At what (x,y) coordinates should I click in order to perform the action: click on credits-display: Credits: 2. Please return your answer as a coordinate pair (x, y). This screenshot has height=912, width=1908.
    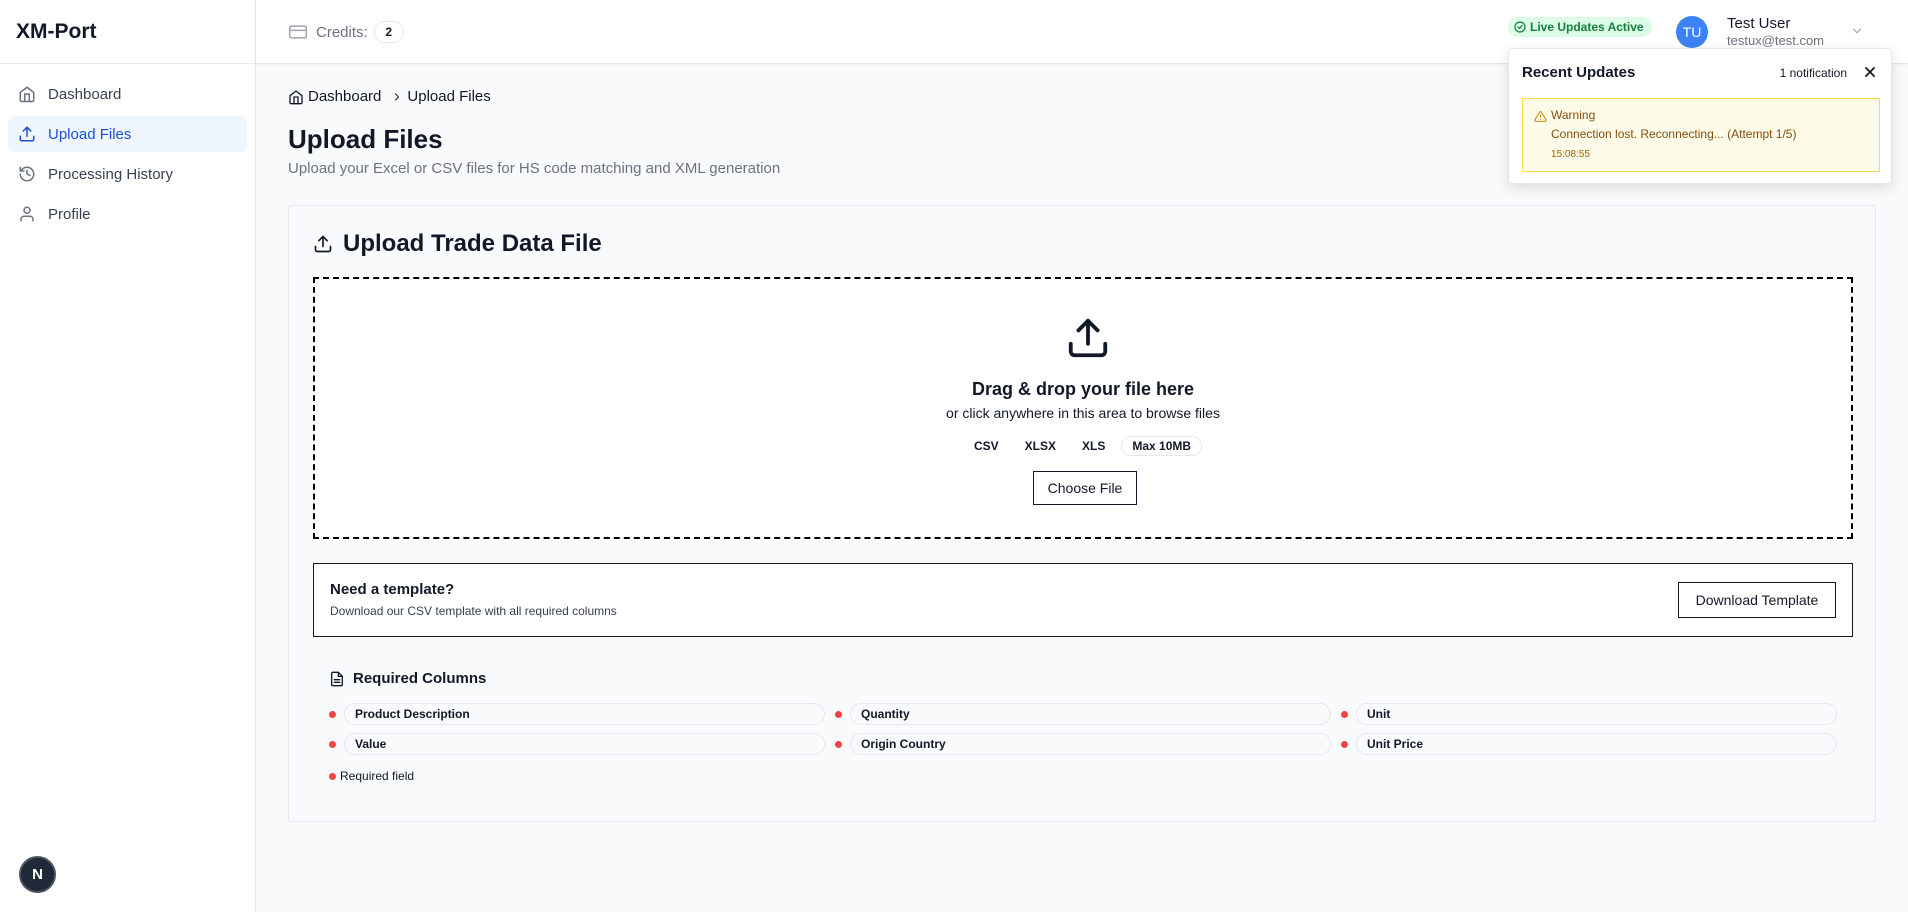
    Looking at the image, I should click on (346, 32).